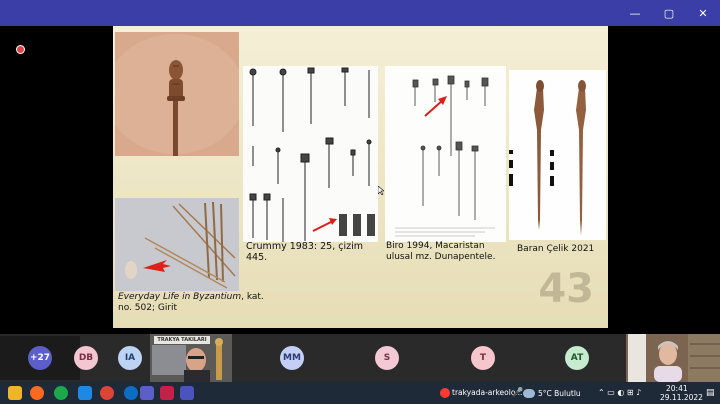 The height and width of the screenshot is (404, 720). I want to click on firefox-icon, so click(37, 393).